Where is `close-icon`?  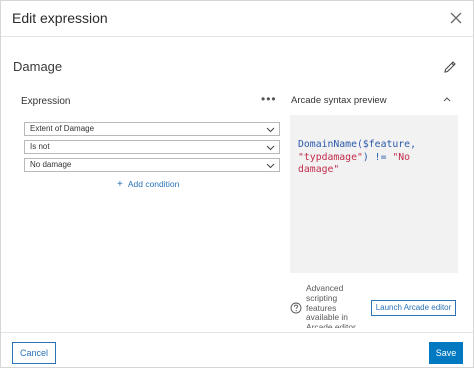
close-icon is located at coordinates (456, 18).